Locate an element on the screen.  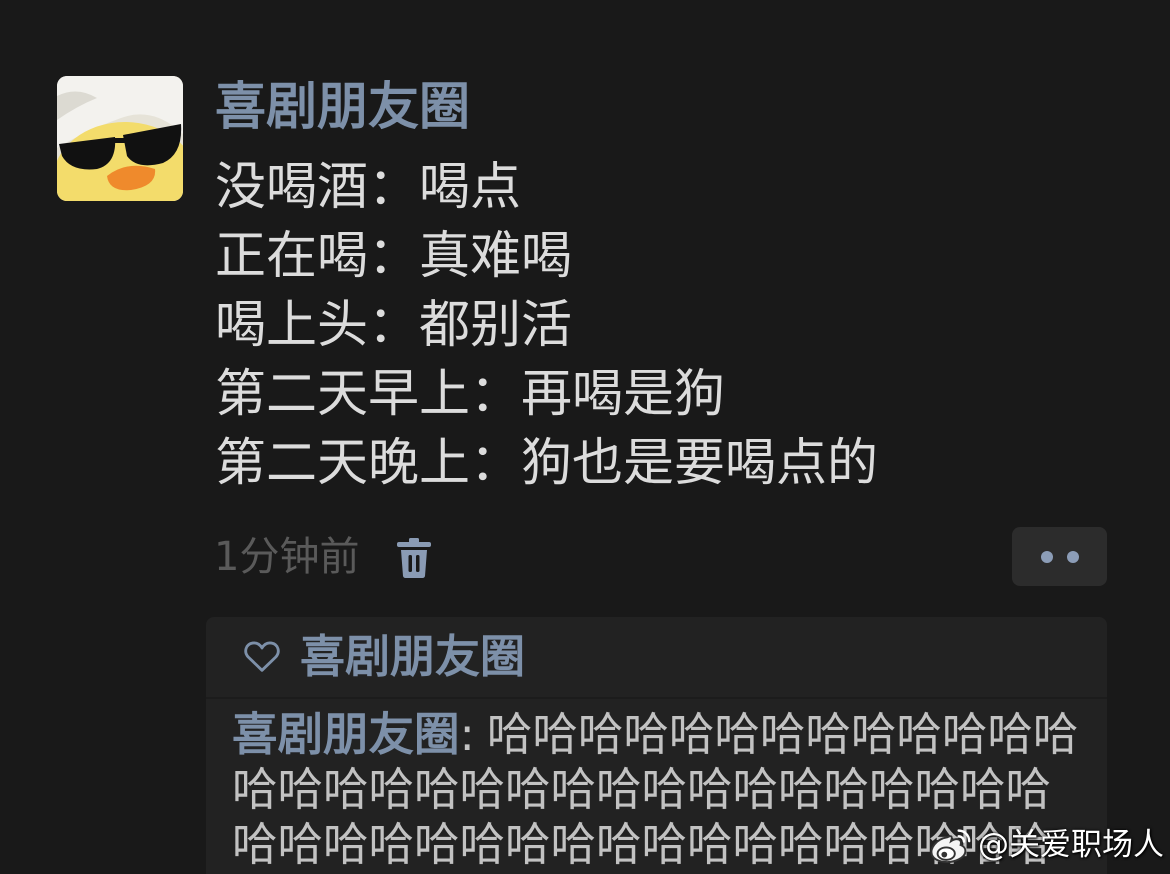
post-line: 第二天早上：再喝是狗 is located at coordinates (470, 394).